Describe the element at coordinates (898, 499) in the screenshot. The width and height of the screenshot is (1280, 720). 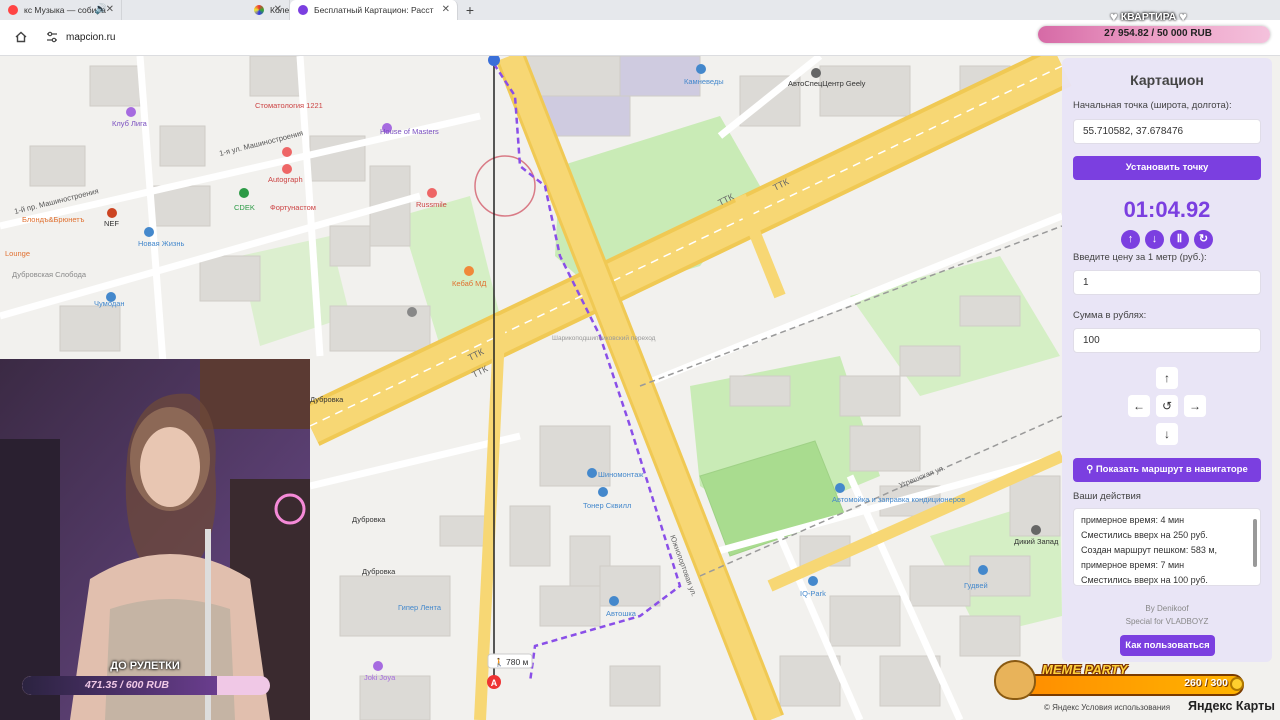
I see `map-label: Автомойка и заправка кондиционеров` at that location.